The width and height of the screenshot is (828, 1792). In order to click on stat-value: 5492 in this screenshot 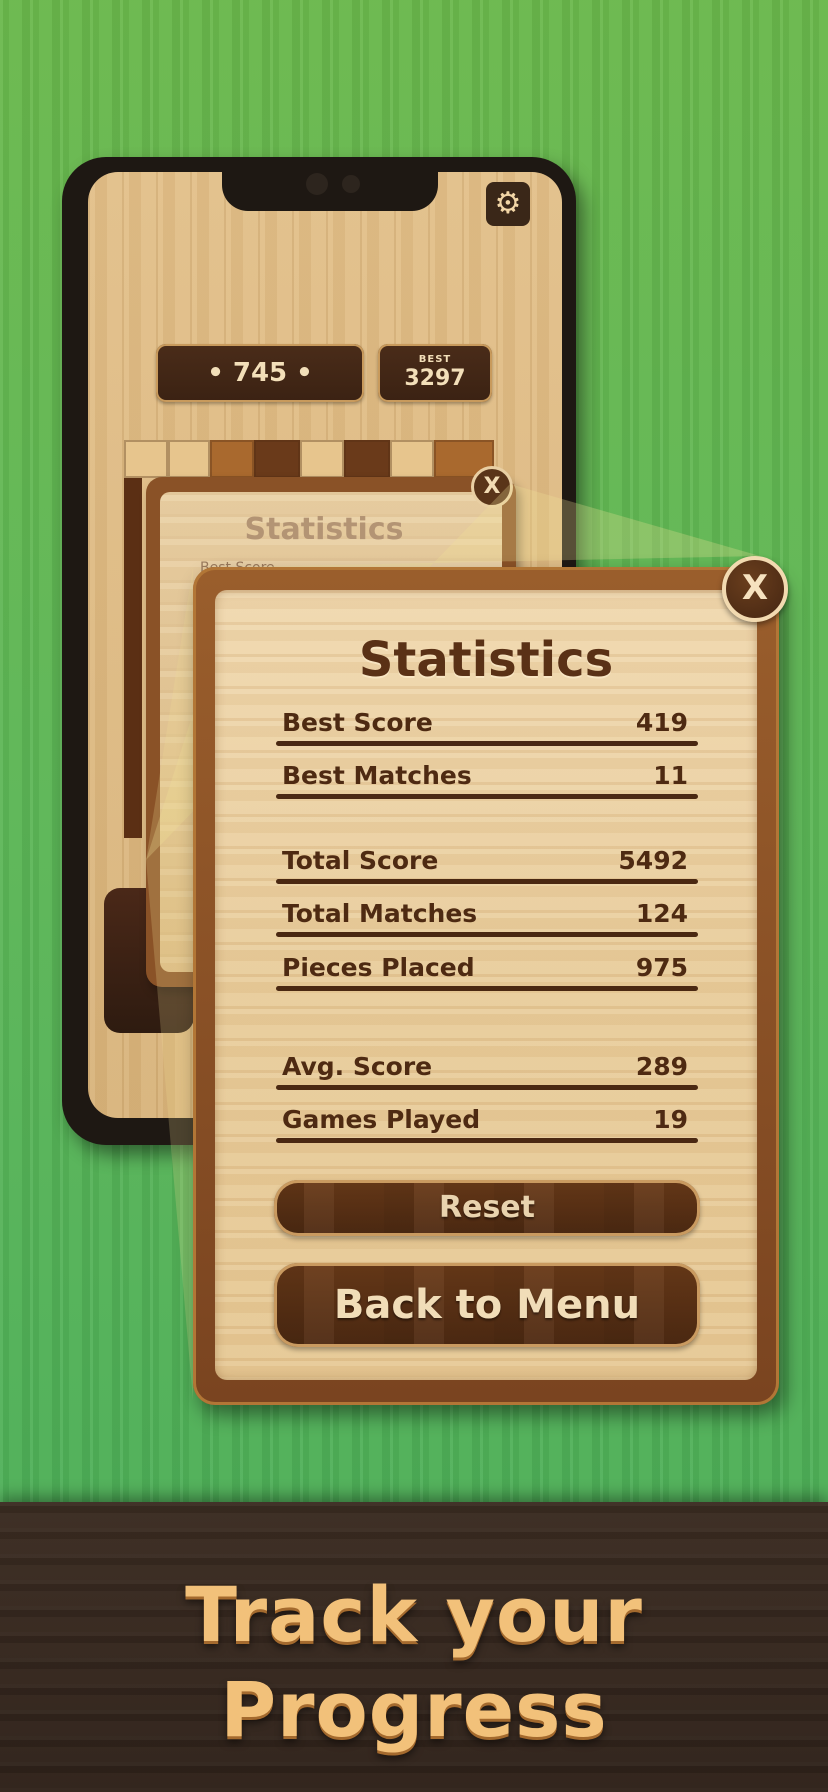, I will do `click(653, 860)`.